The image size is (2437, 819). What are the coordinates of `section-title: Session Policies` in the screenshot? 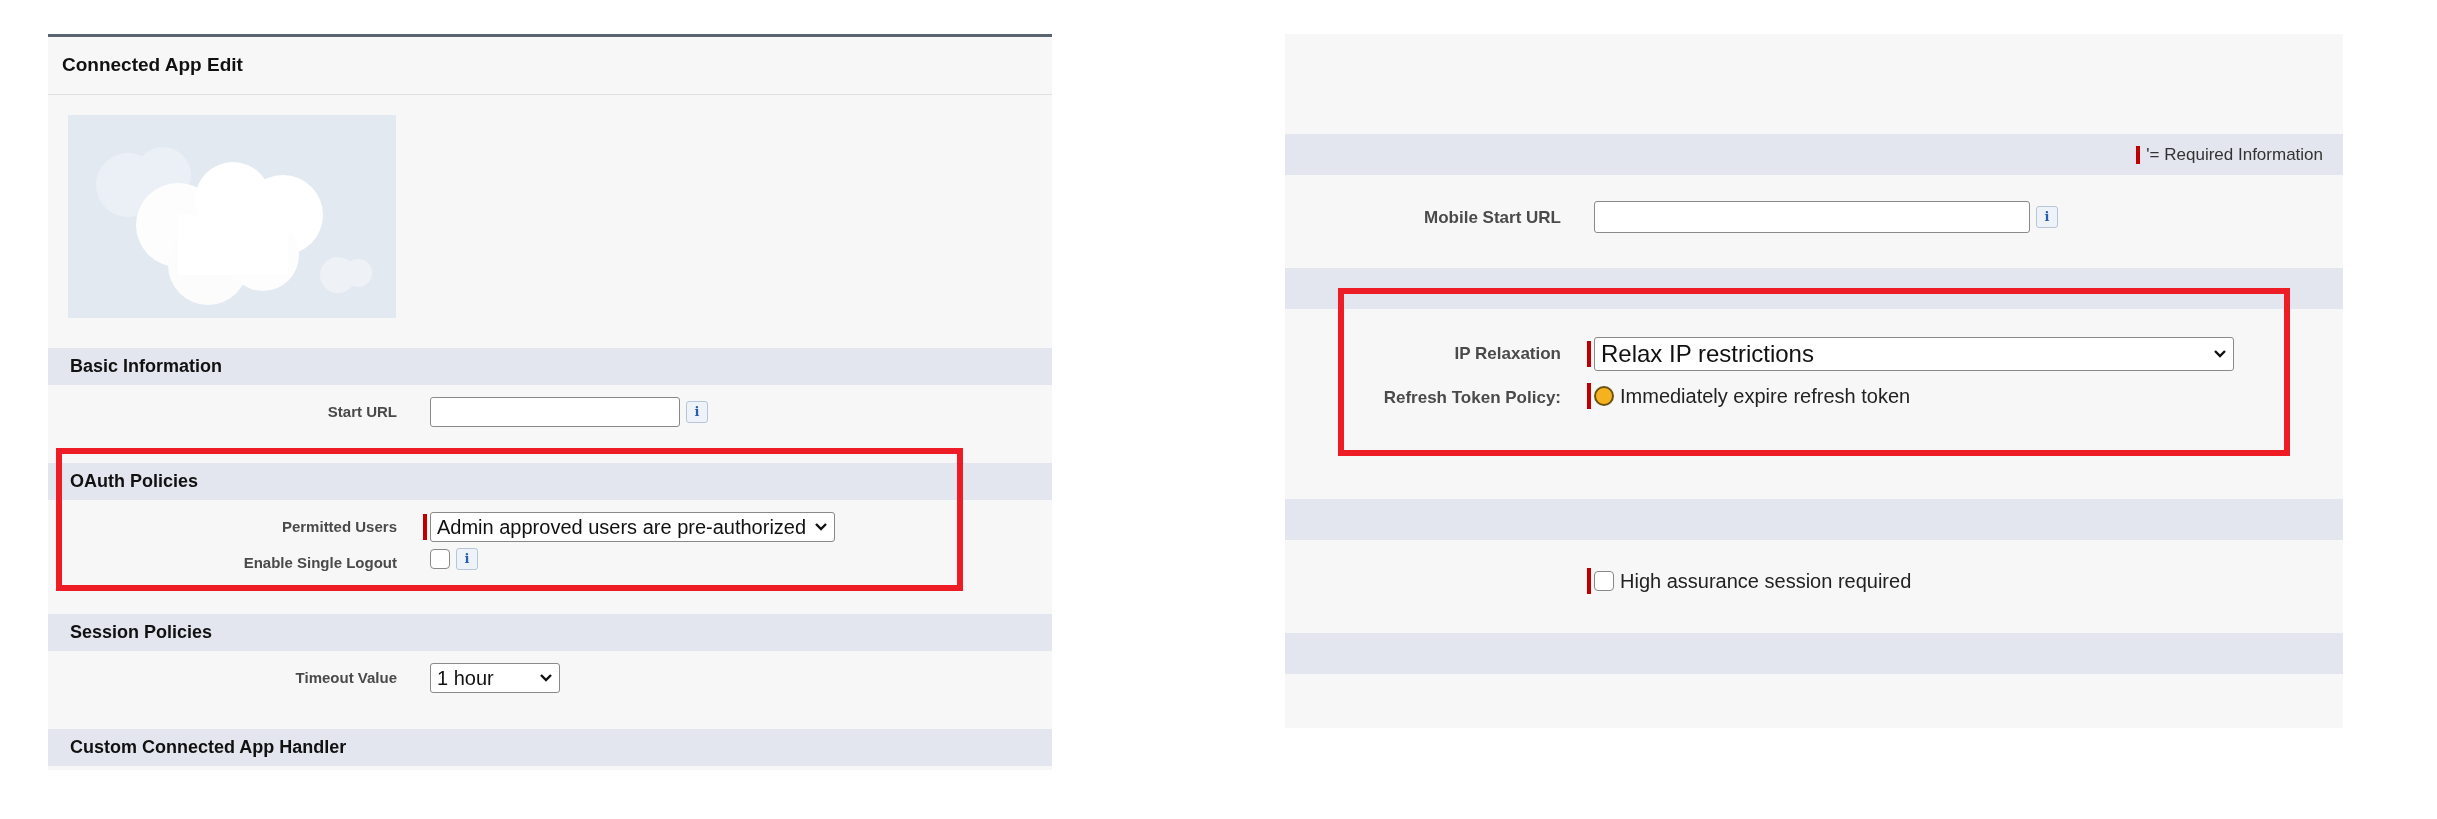 It's located at (141, 632).